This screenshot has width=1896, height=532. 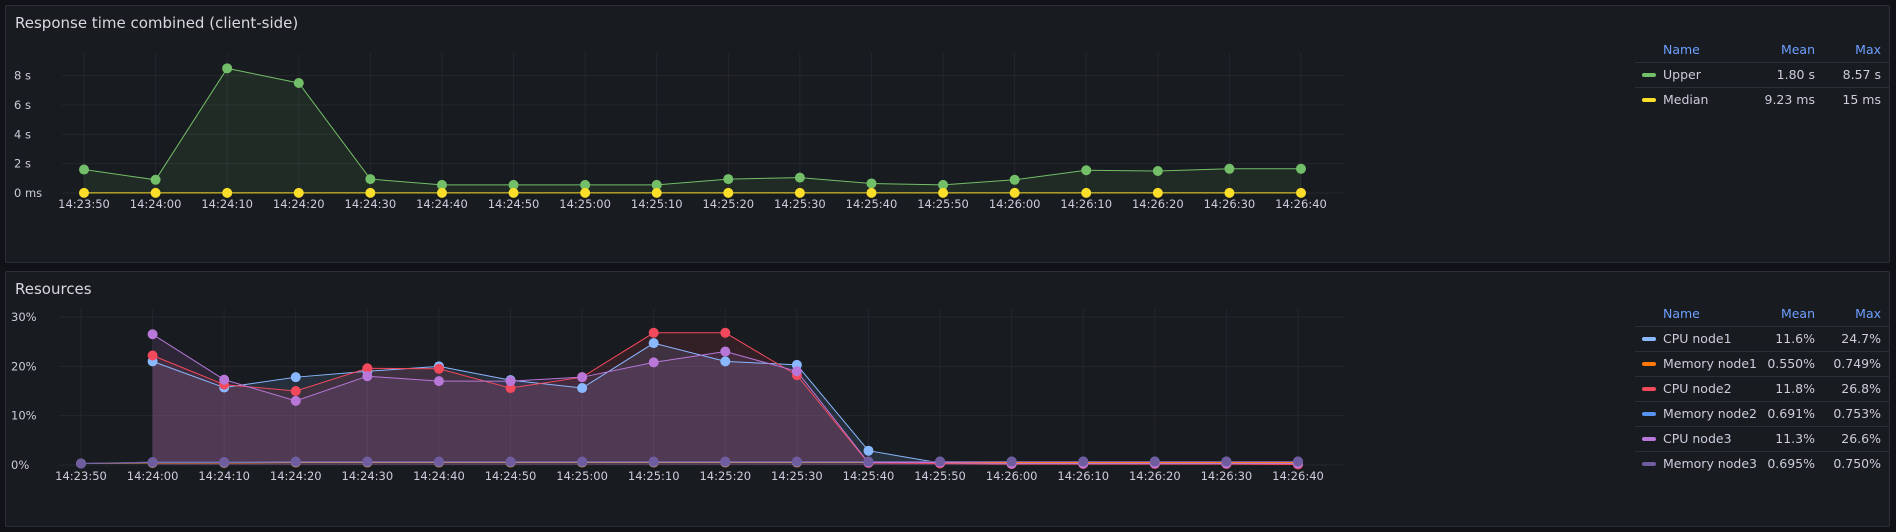 I want to click on legend-row: Memory node2 0.691% 0.753%, so click(x=1762, y=413).